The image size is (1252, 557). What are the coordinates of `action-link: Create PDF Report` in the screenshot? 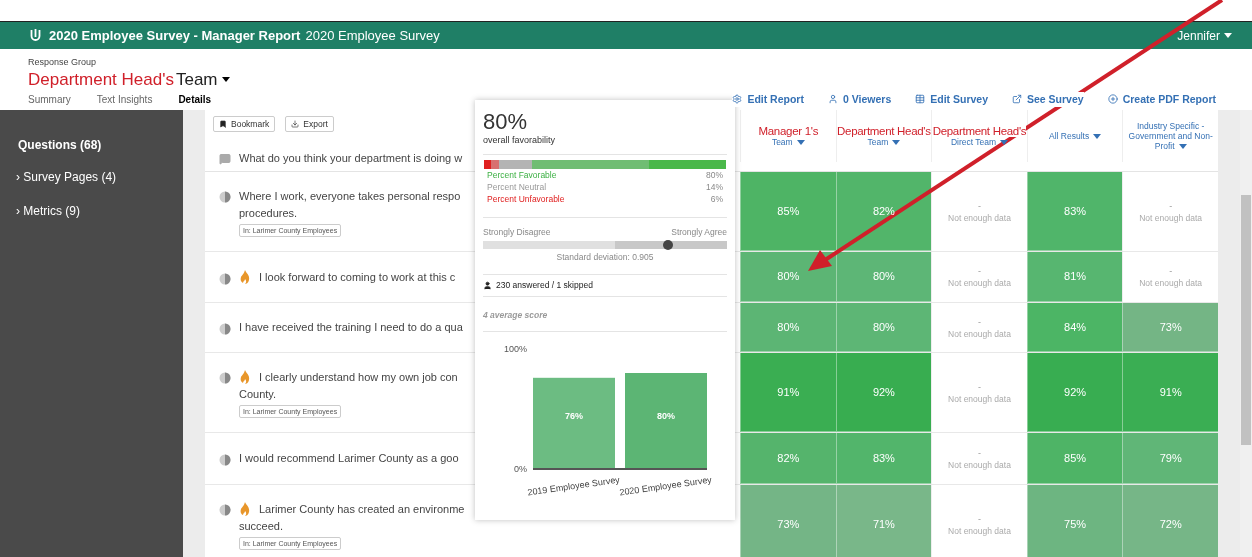 It's located at (1161, 99).